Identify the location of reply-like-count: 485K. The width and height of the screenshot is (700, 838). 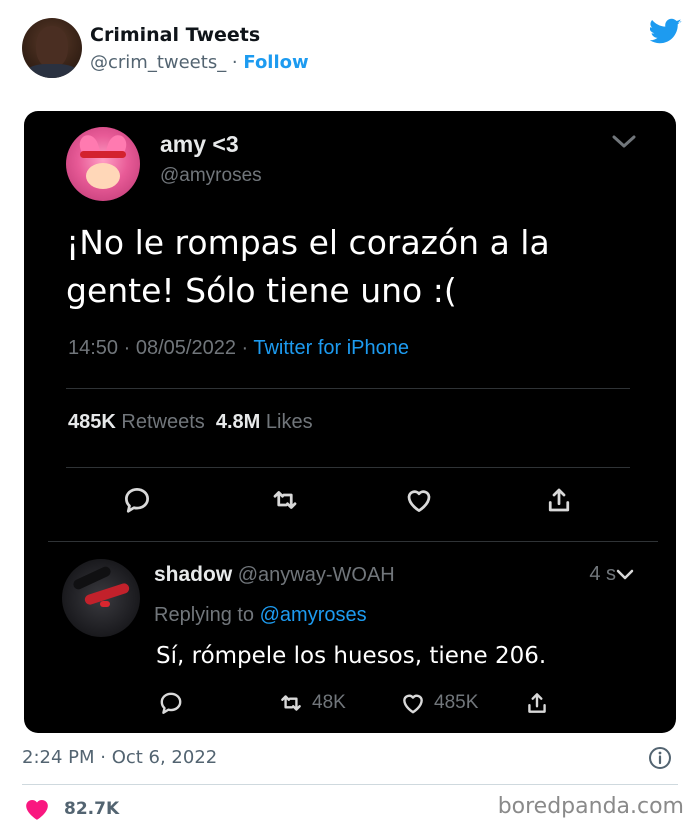
(456, 702).